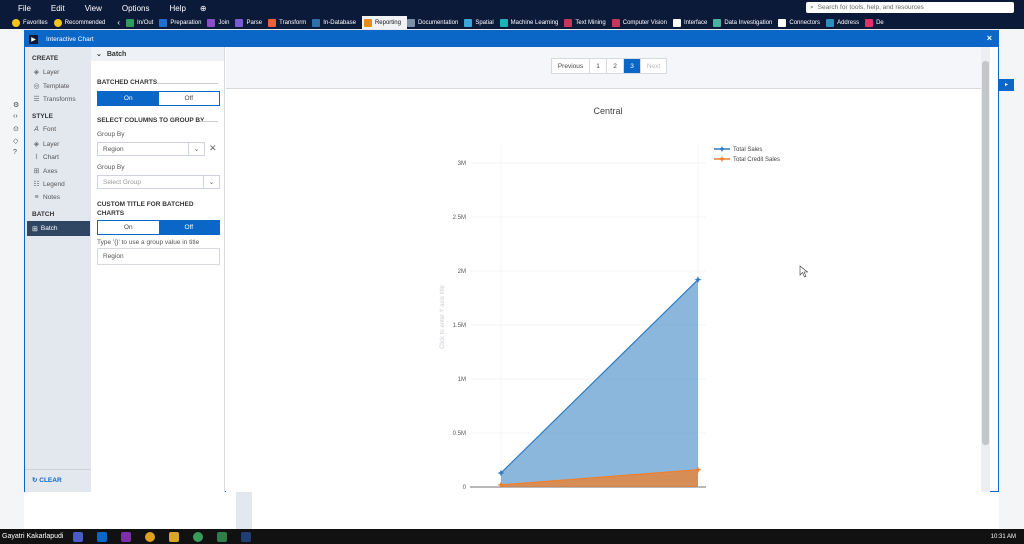  Describe the element at coordinates (17, 129) in the screenshot. I see `settings-icon: ⊙` at that location.